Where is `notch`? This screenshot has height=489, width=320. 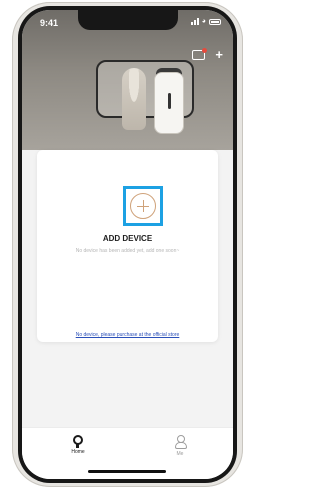 notch is located at coordinates (128, 20).